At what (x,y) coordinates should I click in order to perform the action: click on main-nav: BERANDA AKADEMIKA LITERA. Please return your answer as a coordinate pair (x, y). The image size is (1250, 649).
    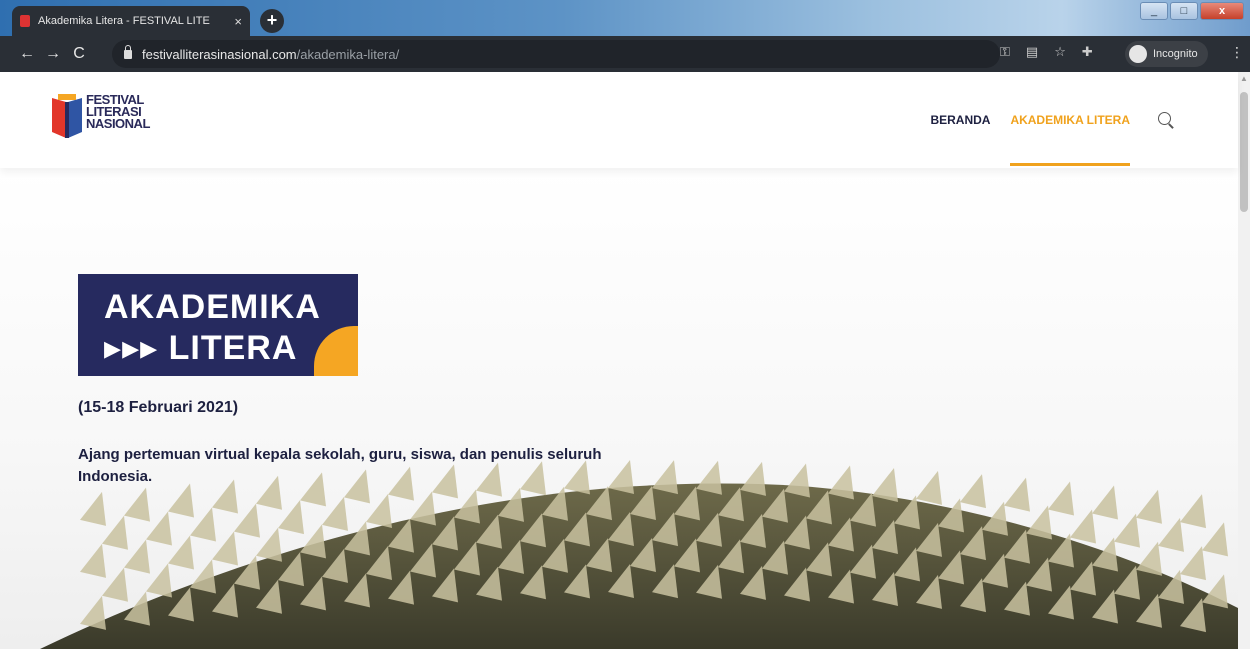
    Looking at the image, I should click on (1042, 120).